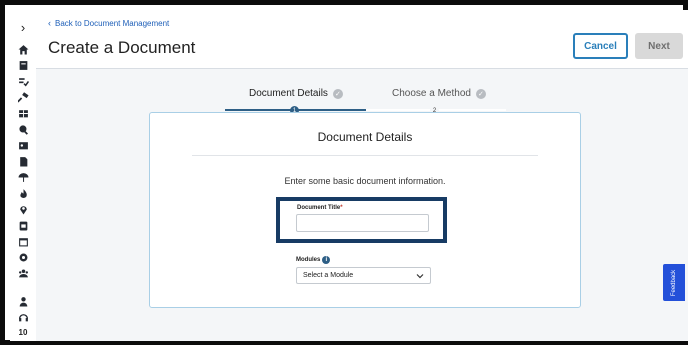  Describe the element at coordinates (23, 161) in the screenshot. I see `file-icon` at that location.